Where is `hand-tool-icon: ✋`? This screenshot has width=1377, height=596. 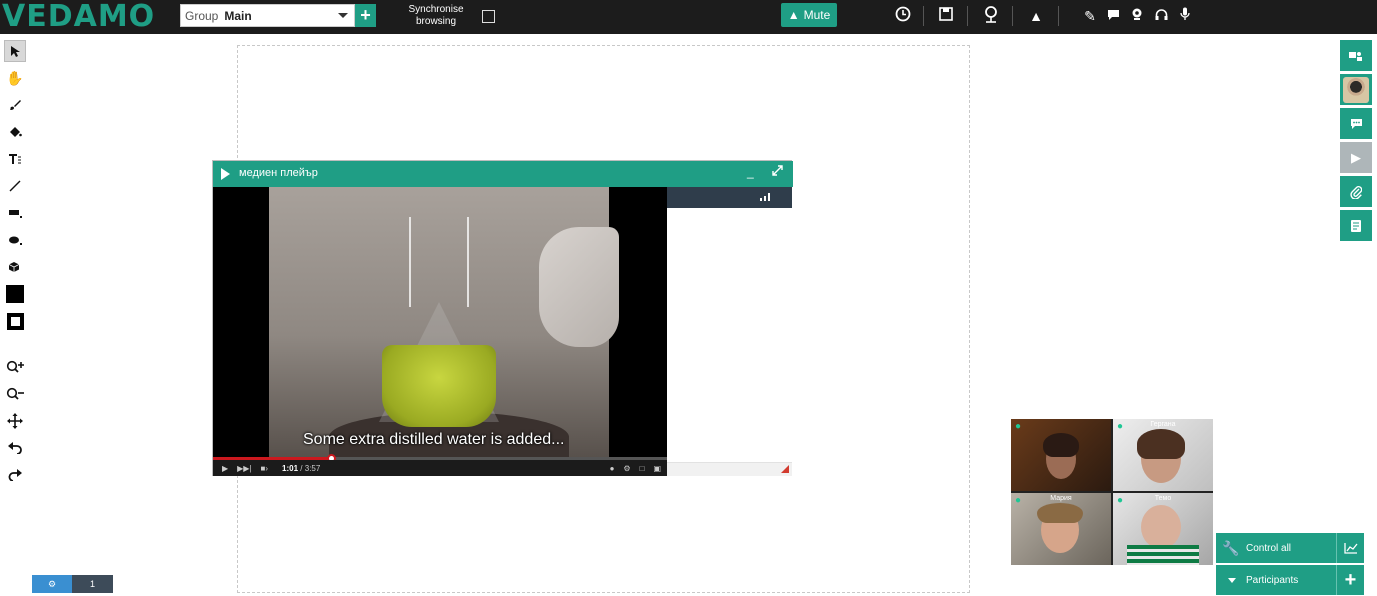 hand-tool-icon: ✋ is located at coordinates (15, 78).